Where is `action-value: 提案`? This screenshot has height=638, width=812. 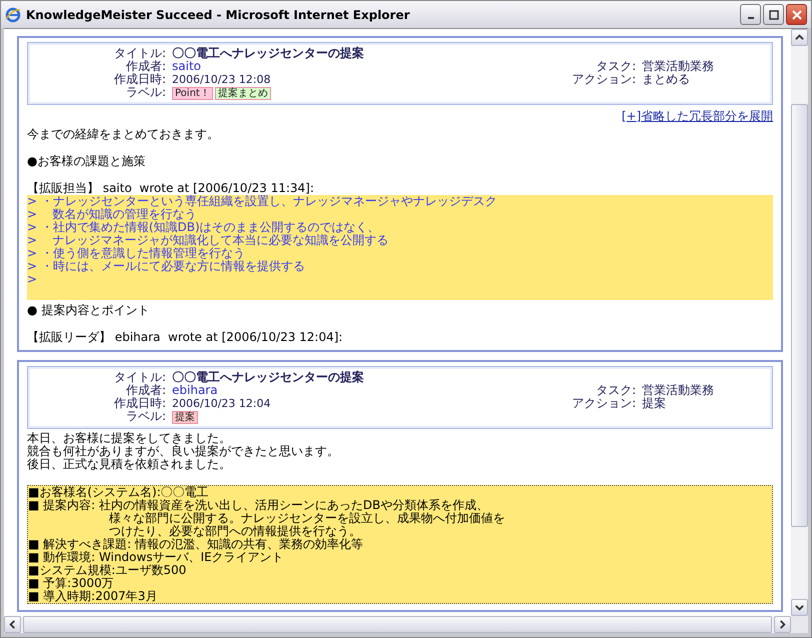
action-value: 提案 is located at coordinates (654, 403).